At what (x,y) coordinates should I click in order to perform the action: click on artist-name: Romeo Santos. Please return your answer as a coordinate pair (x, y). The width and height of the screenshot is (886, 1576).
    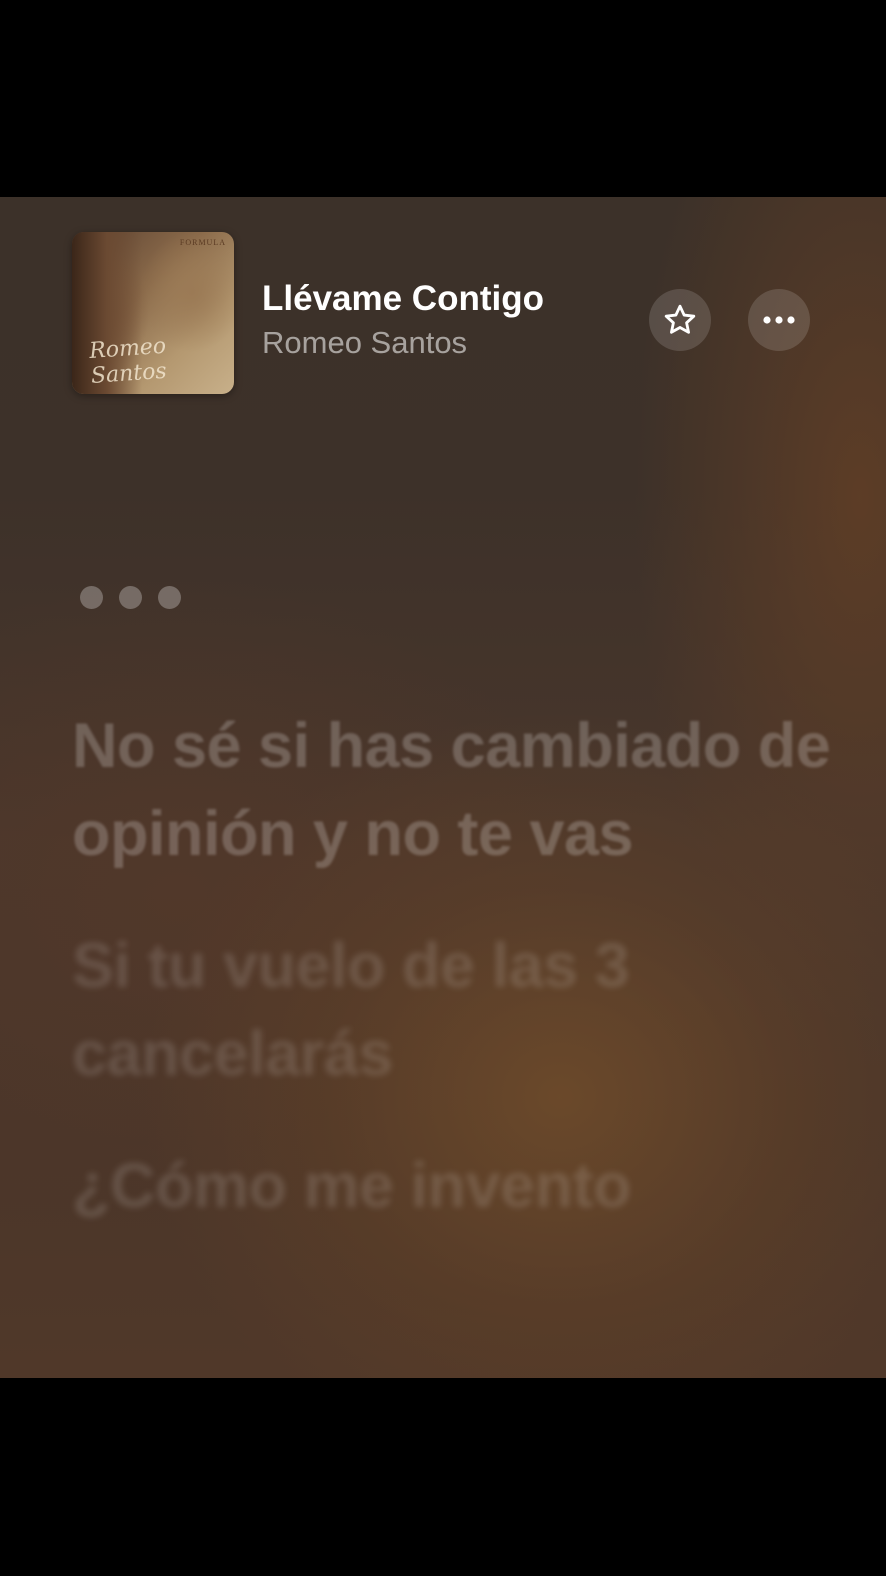
    Looking at the image, I should click on (364, 343).